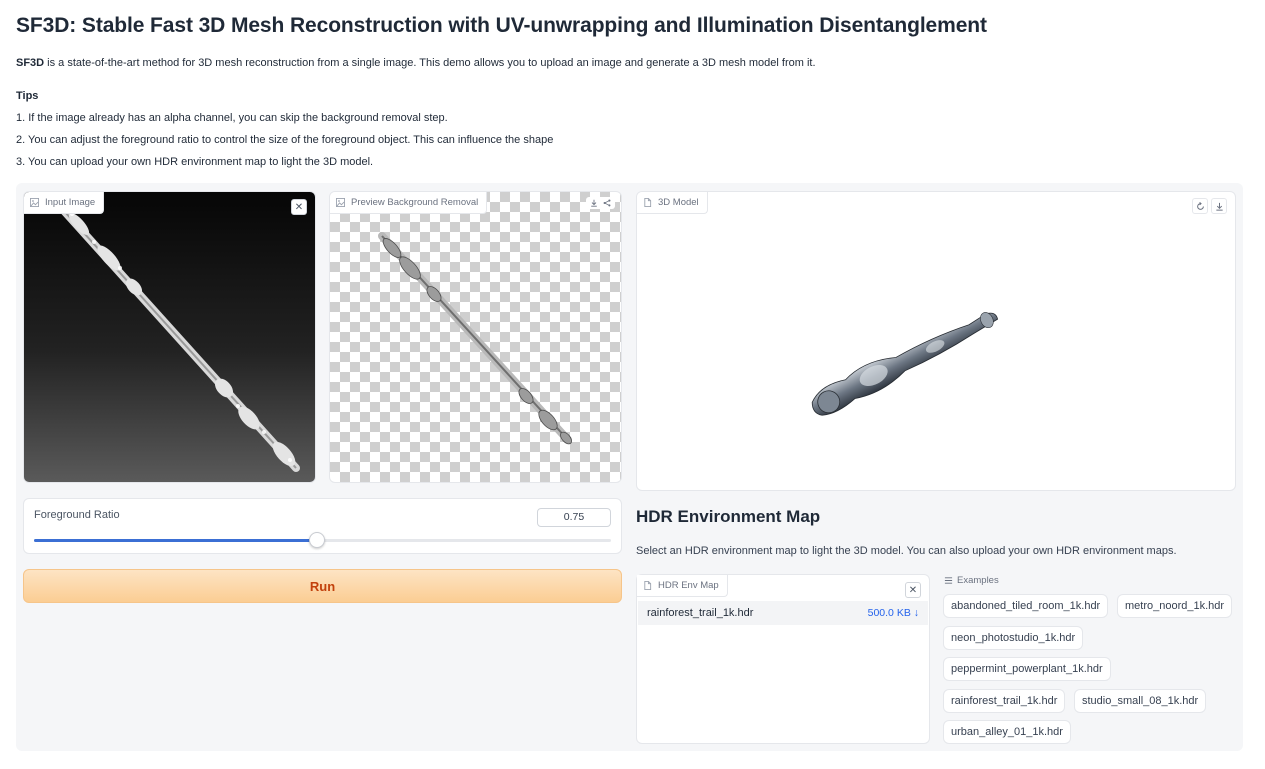 The image size is (1265, 769). What do you see at coordinates (783, 613) in the screenshot?
I see `hdr-file-row: rainforest_trail_1k.hdr 500.0 KB ↓` at bounding box center [783, 613].